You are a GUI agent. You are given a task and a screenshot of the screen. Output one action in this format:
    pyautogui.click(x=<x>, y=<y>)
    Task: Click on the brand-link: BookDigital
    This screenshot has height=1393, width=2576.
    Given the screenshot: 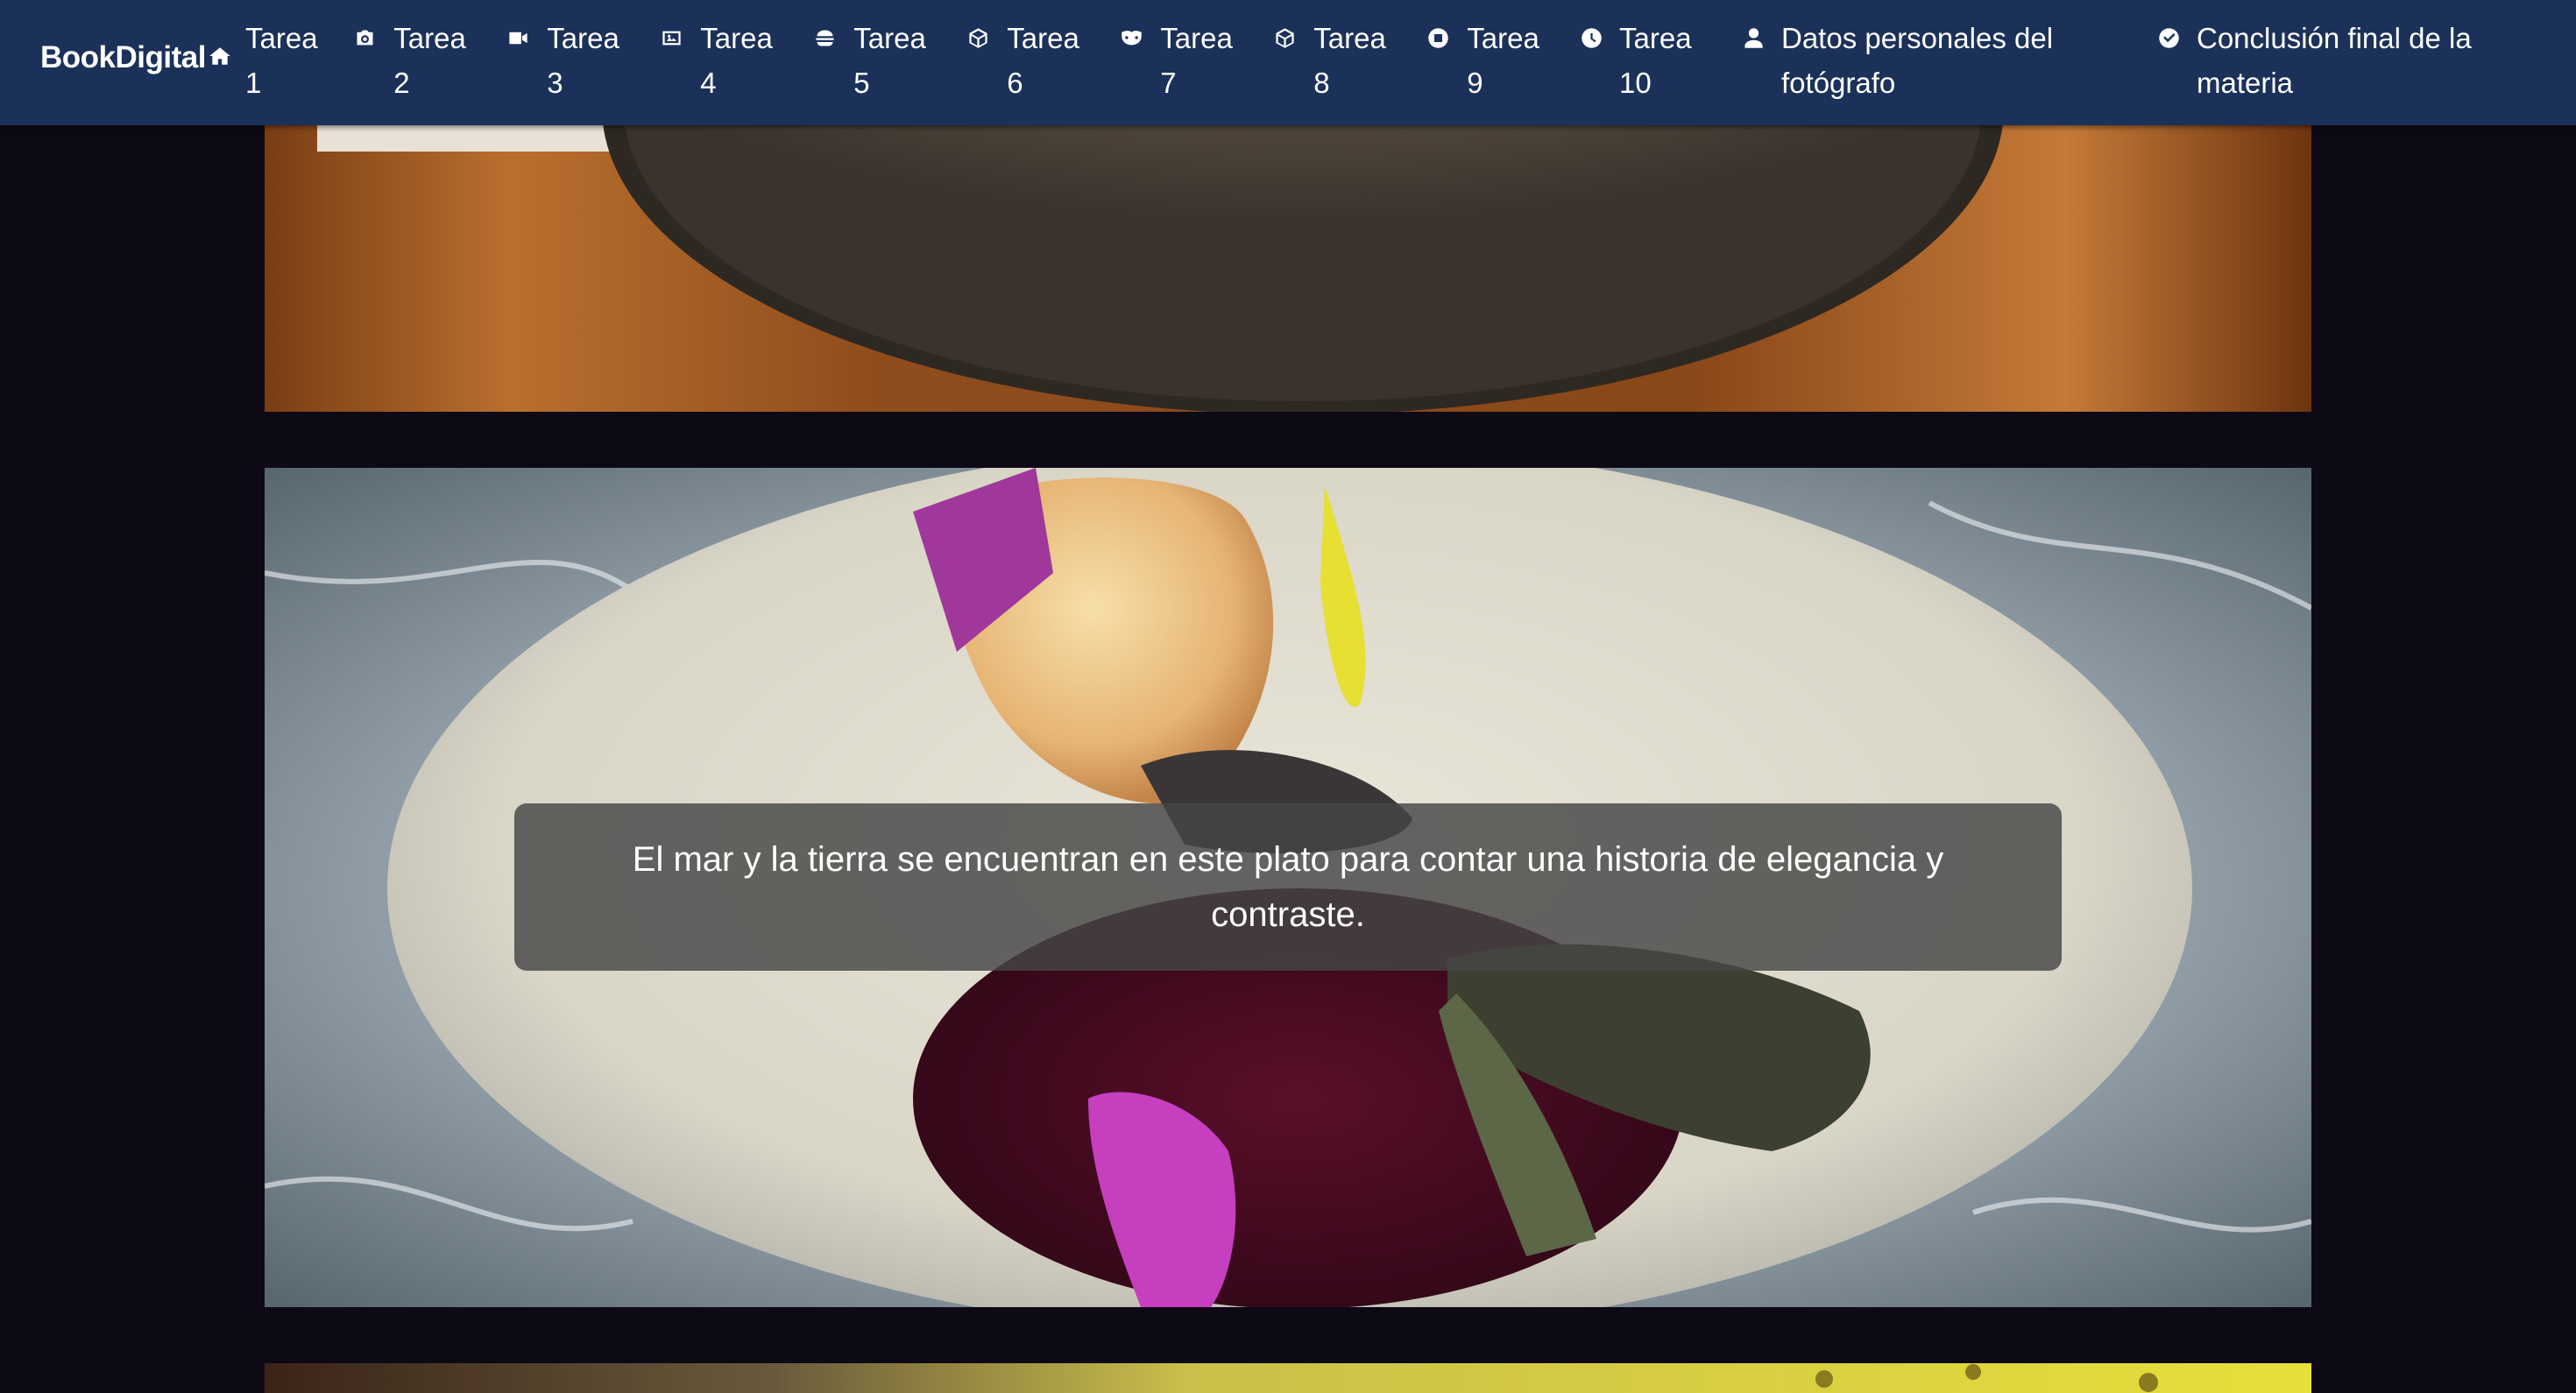 What is the action you would take?
    pyautogui.click(x=135, y=58)
    